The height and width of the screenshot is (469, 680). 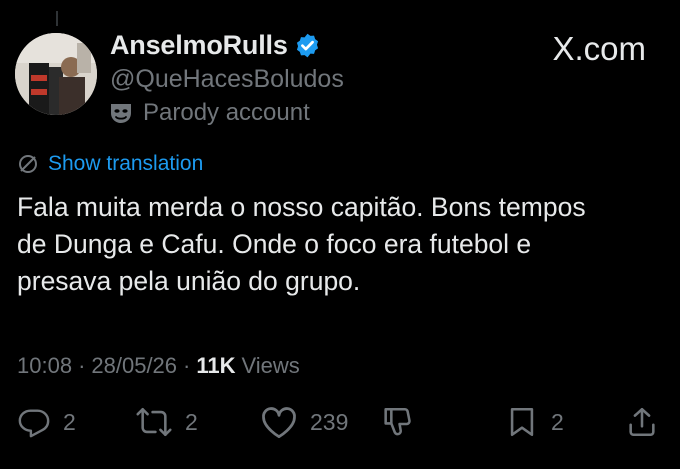 I want to click on dislike-button, so click(x=397, y=422).